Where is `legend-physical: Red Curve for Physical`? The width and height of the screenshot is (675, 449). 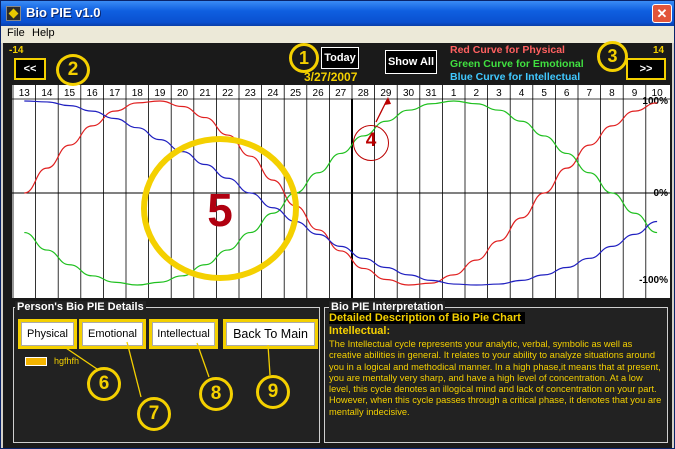
legend-physical: Red Curve for Physical is located at coordinates (507, 50).